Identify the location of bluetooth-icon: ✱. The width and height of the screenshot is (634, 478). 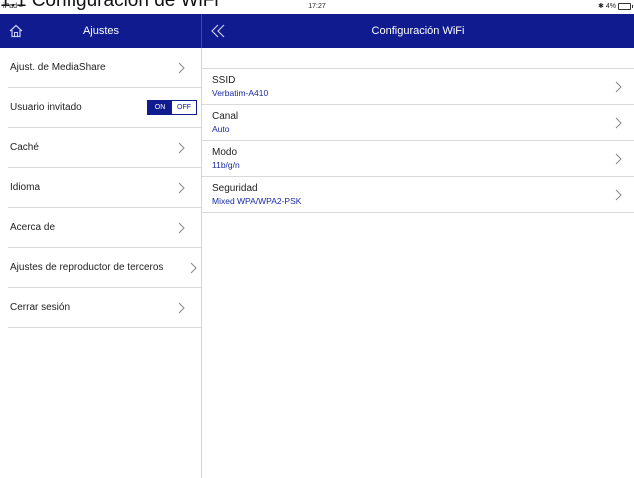
(601, 6).